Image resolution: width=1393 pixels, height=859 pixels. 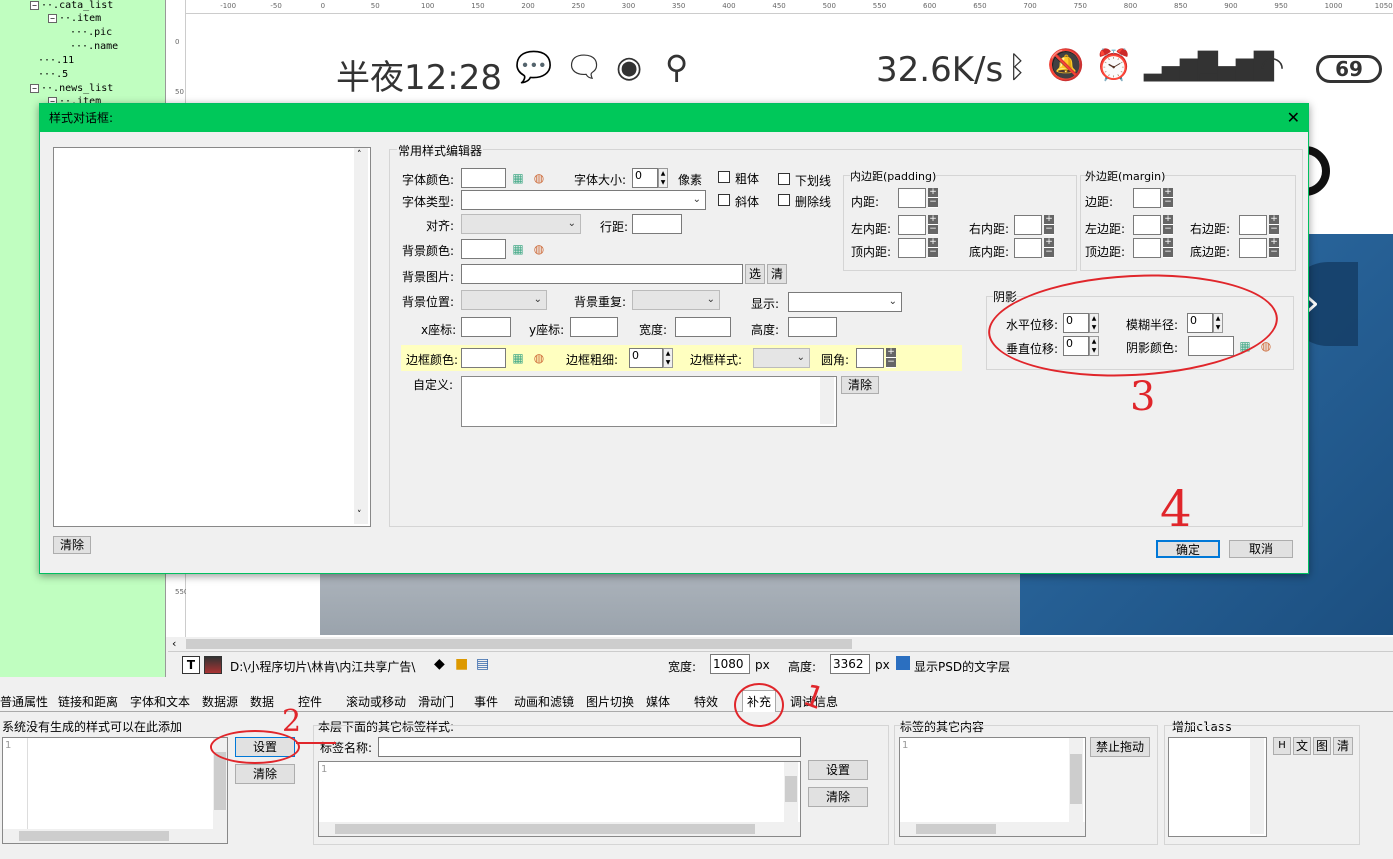 What do you see at coordinates (88, 701) in the screenshot?
I see `tab-1: 链接和距离` at bounding box center [88, 701].